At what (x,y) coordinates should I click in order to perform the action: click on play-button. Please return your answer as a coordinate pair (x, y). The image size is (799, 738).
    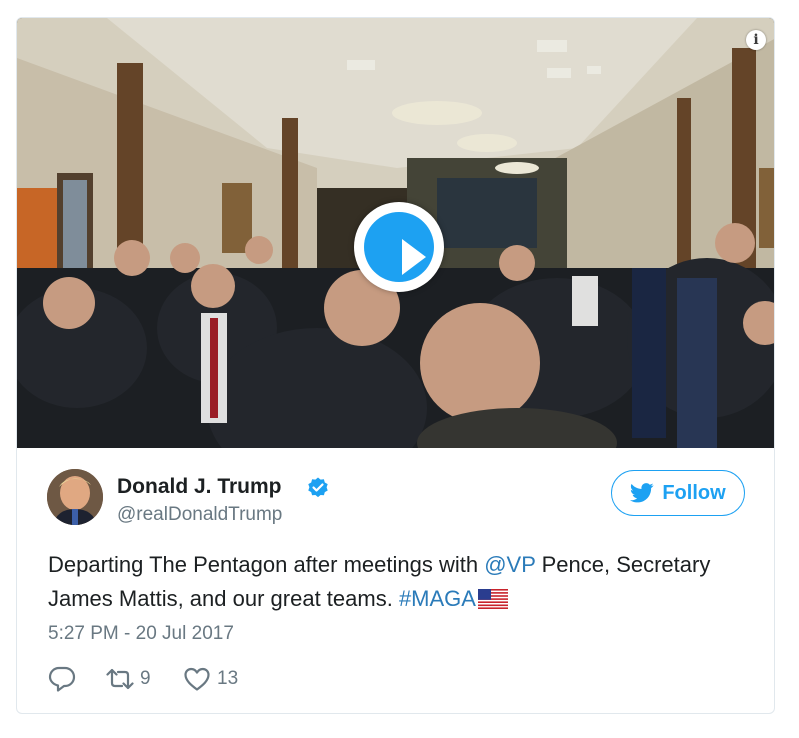
    Looking at the image, I should click on (399, 247).